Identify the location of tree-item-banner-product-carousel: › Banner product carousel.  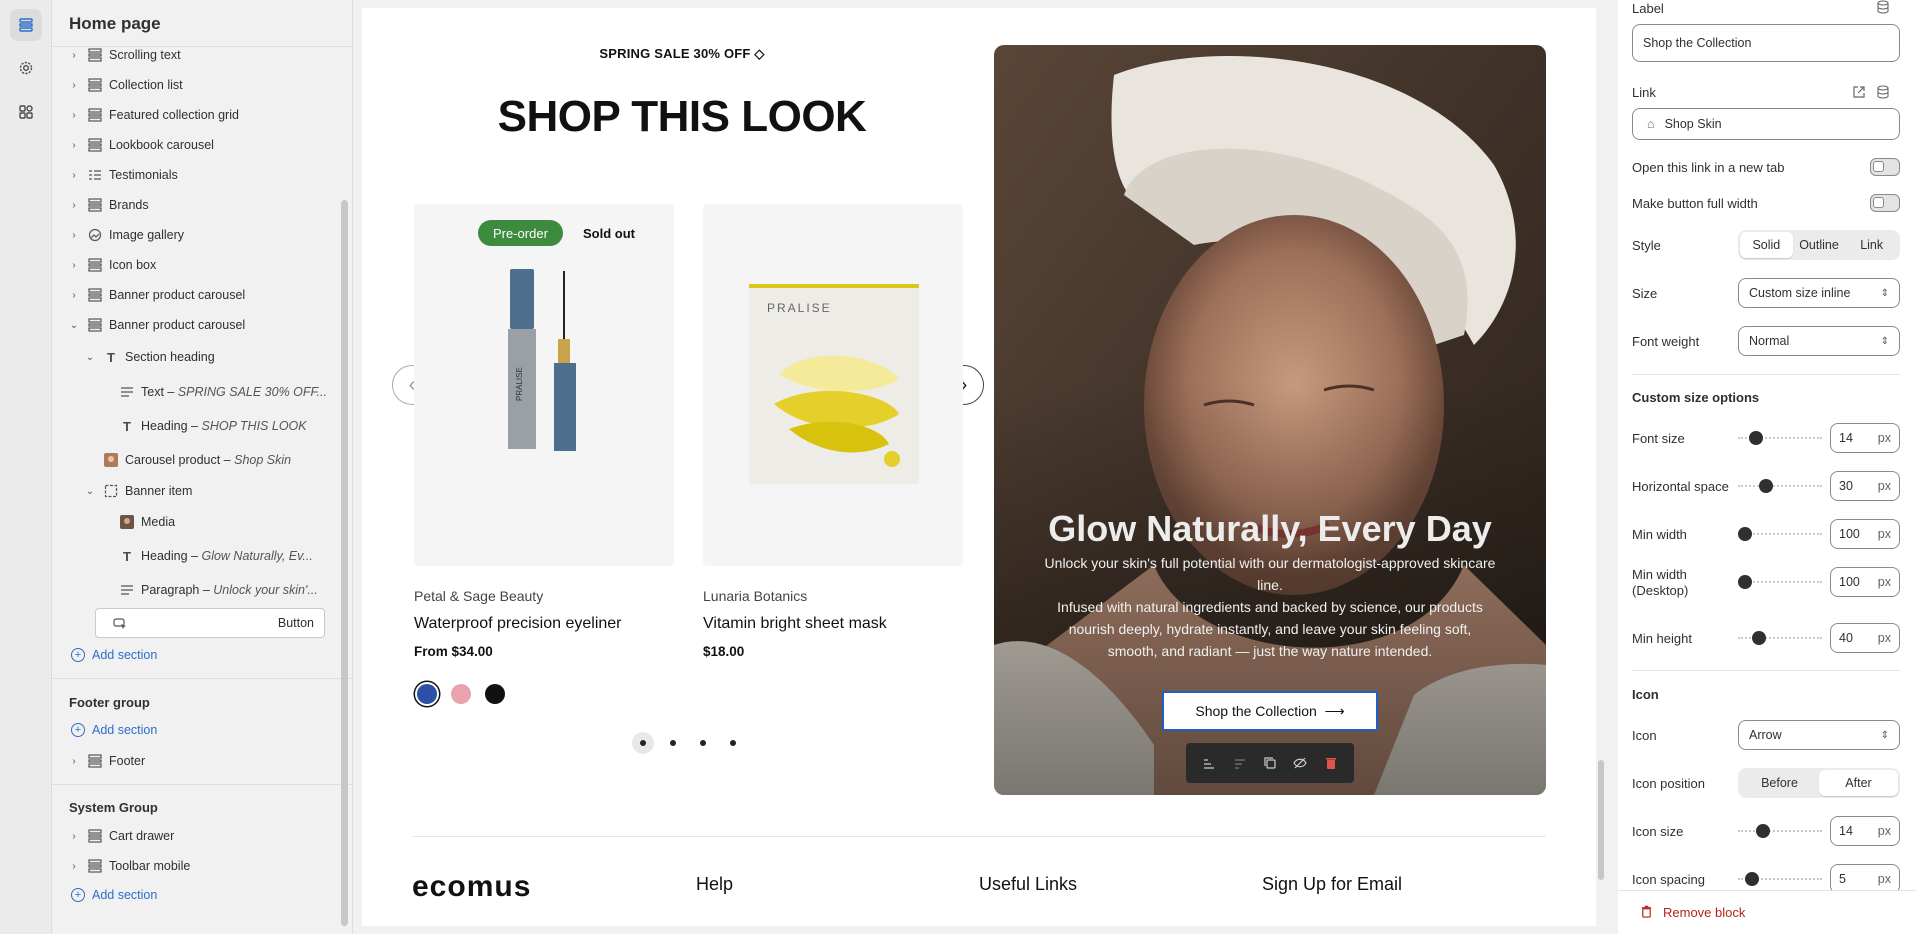
(156, 295).